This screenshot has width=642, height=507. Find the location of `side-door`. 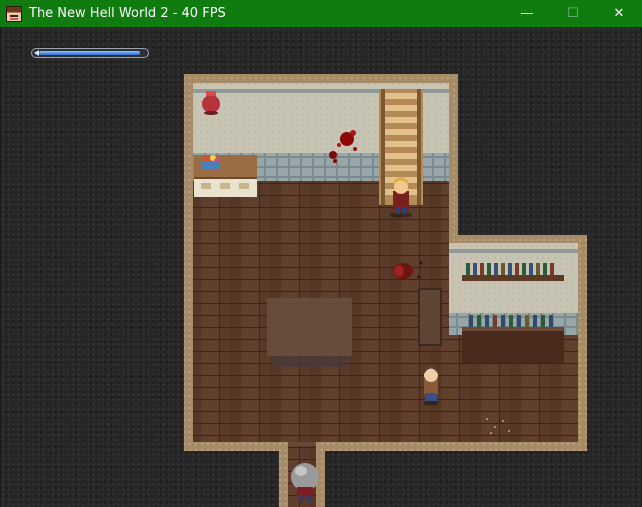

side-door is located at coordinates (430, 317).